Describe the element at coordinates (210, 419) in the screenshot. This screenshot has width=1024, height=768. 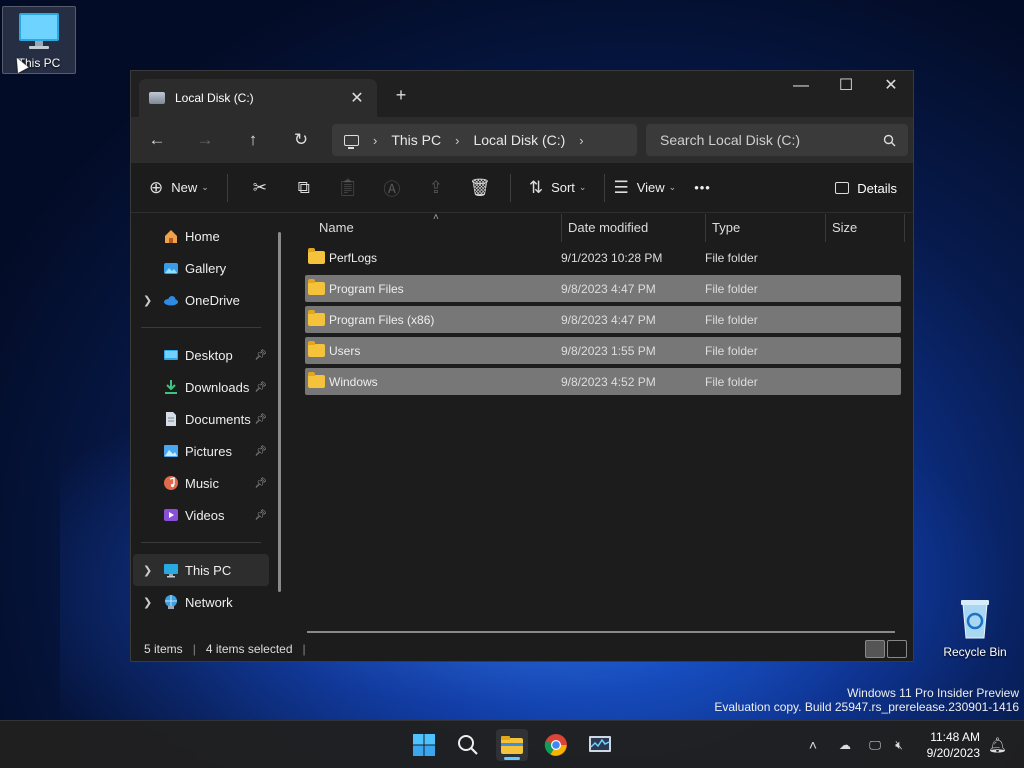
I see `sidebar-item-documents: Documents 📌︎` at that location.